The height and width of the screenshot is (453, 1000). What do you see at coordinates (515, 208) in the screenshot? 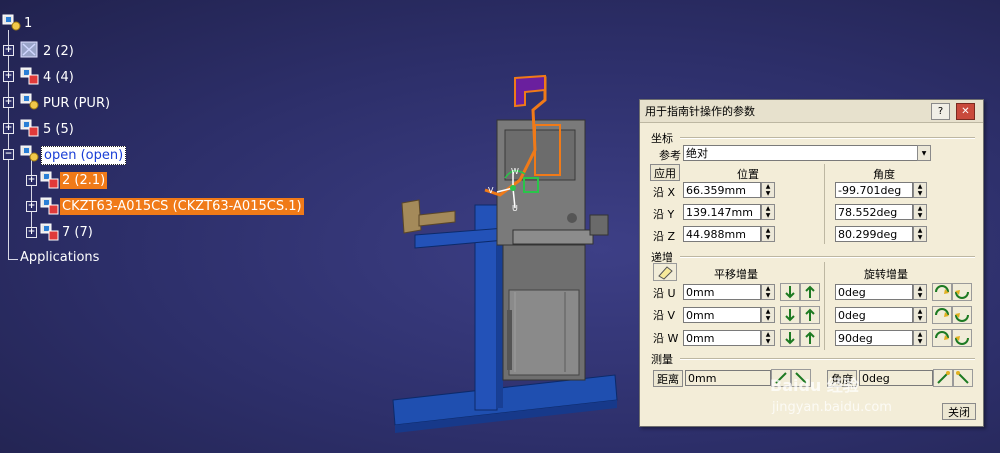
I see `compass-u-label: U` at bounding box center [515, 208].